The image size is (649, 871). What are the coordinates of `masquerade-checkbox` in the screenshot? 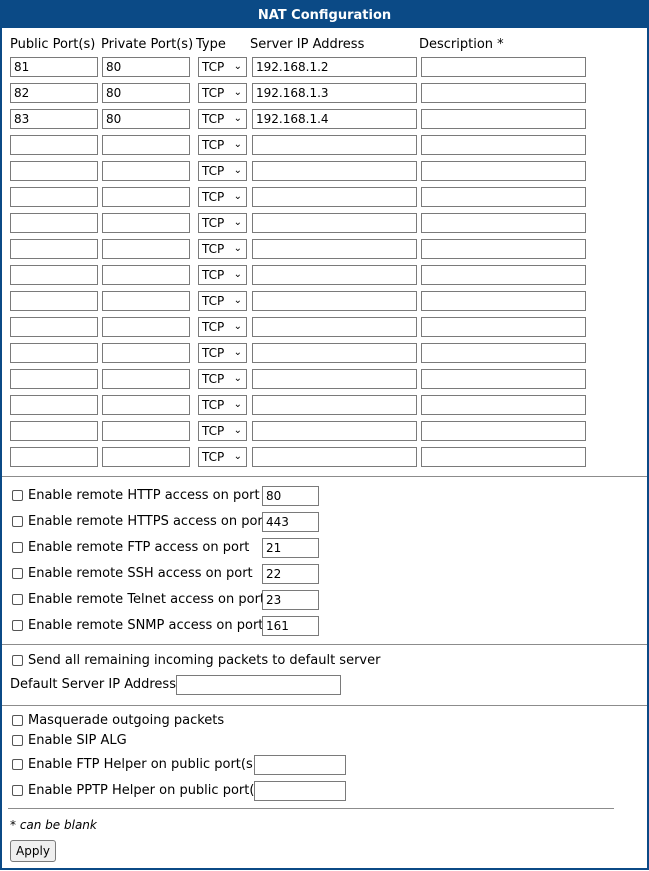 It's located at (17, 720).